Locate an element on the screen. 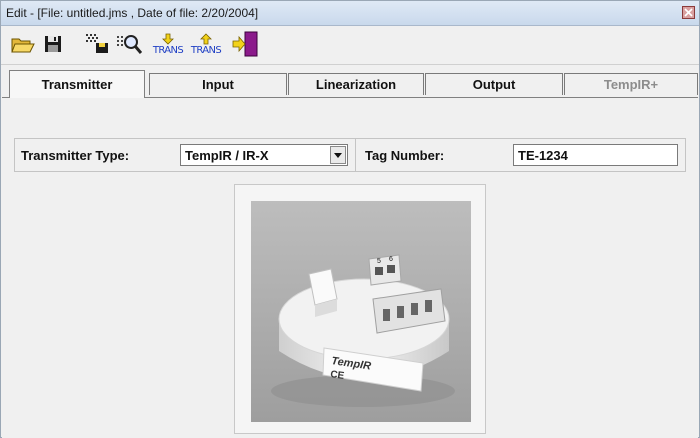 The width and height of the screenshot is (700, 438). floppy-disk-icon is located at coordinates (53, 44).